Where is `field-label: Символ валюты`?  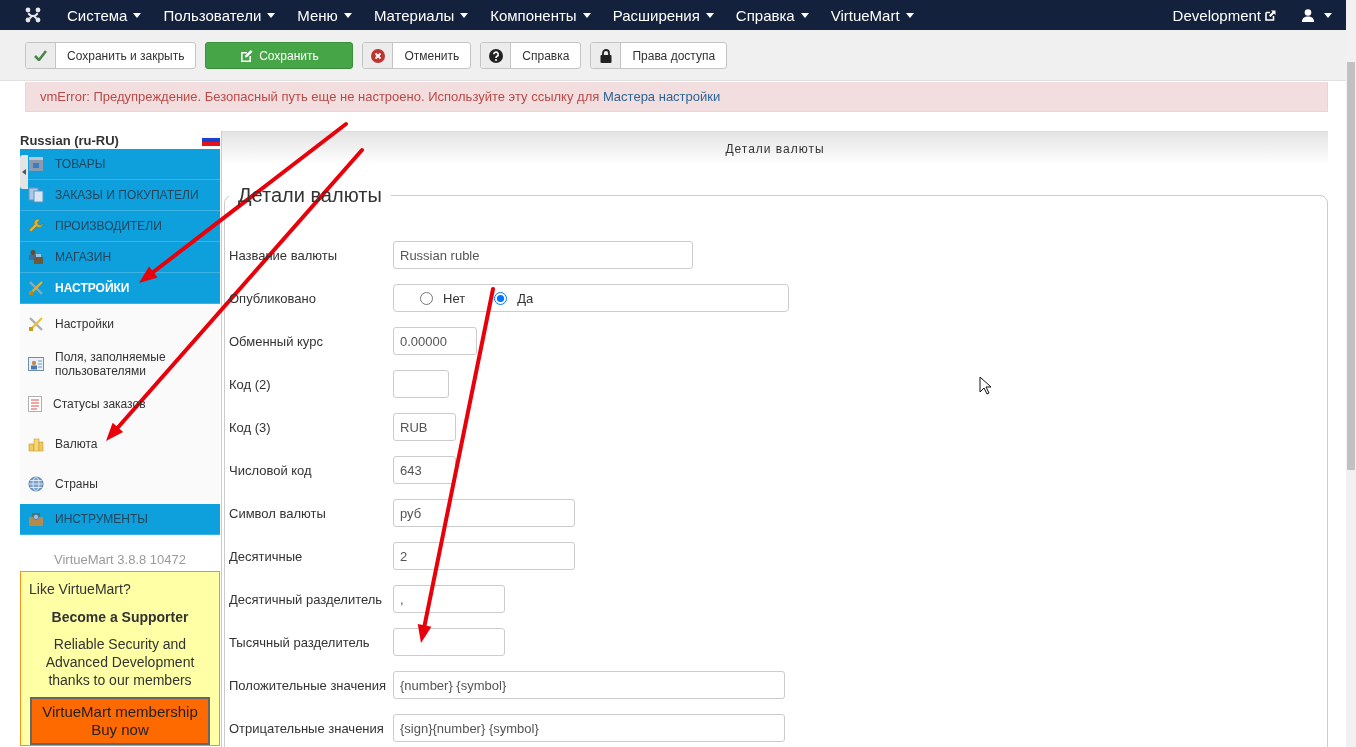
field-label: Символ валюты is located at coordinates (277, 513).